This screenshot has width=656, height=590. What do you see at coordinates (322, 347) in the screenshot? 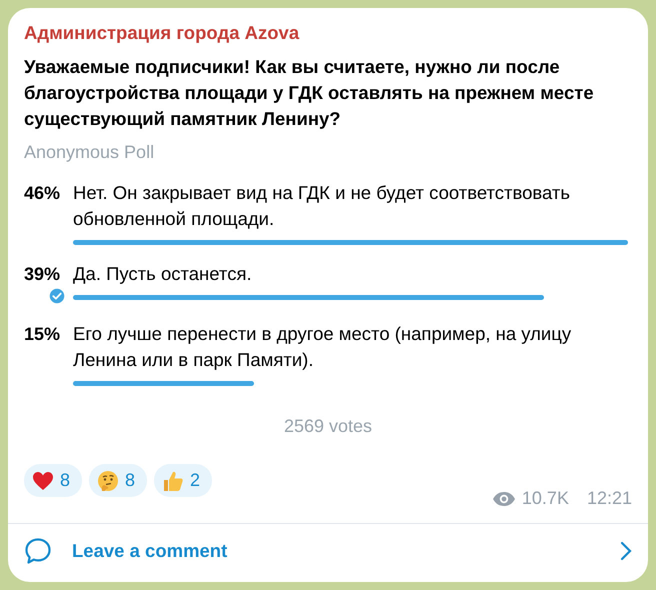
I see `option-text: Его лучше перенести в другое место (например, на улицу Ленина или в парк Памяти).` at bounding box center [322, 347].